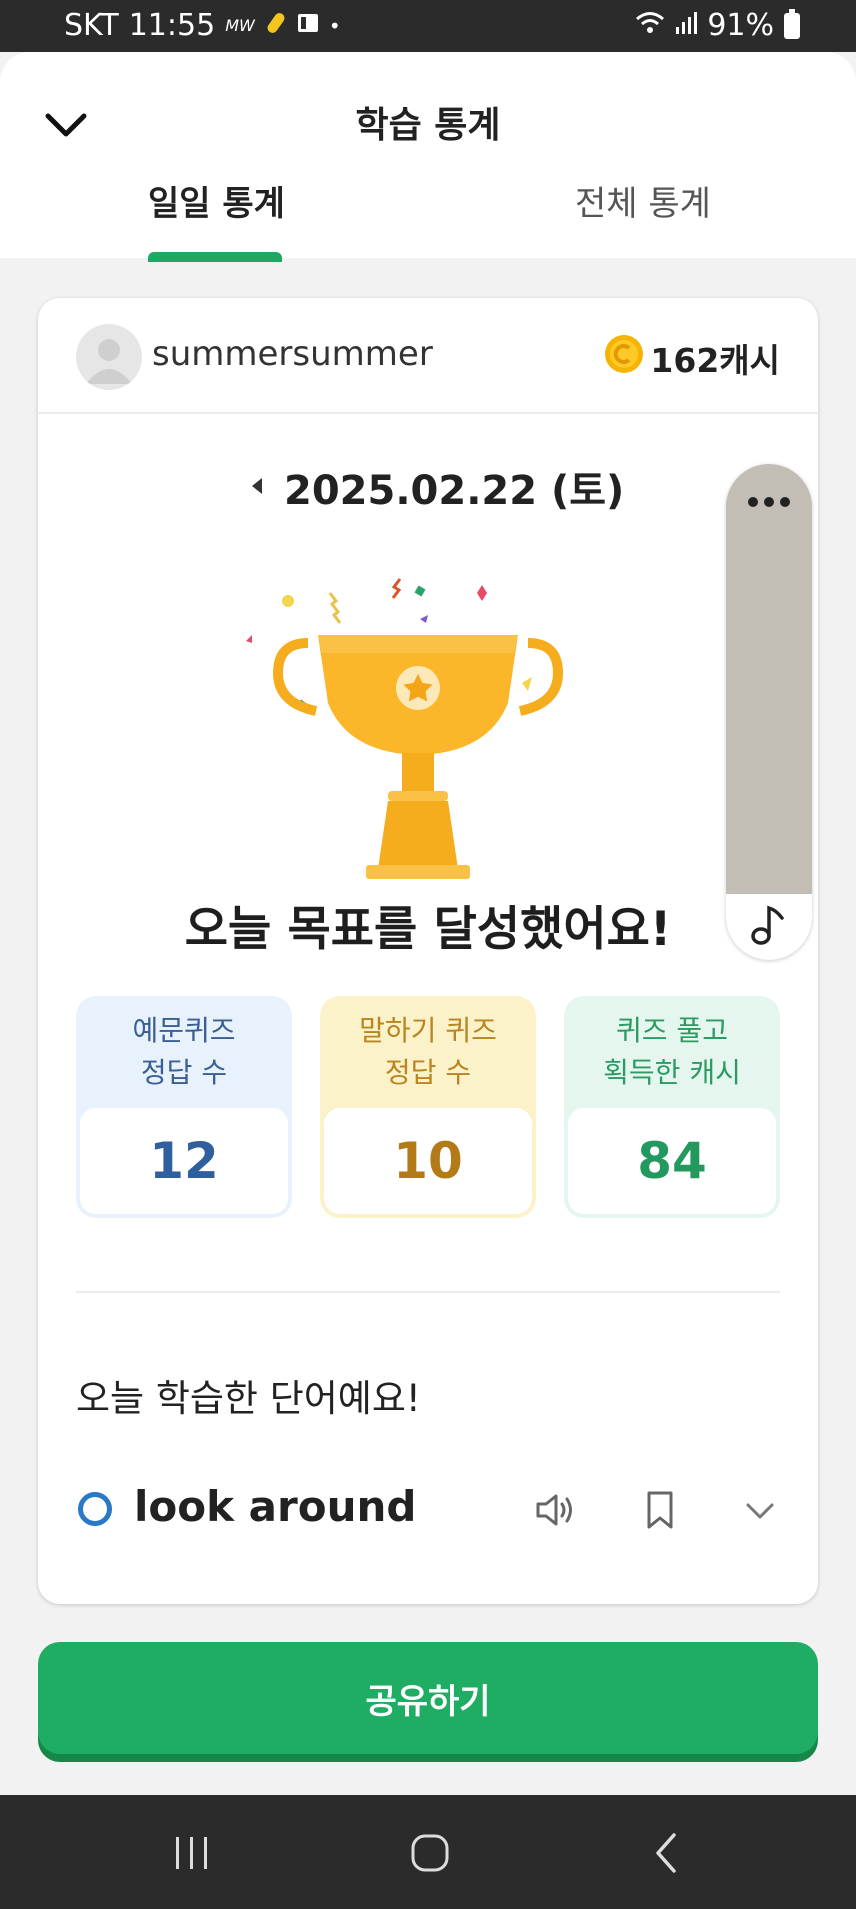  What do you see at coordinates (172, 25) in the screenshot?
I see `clock: 11:55` at bounding box center [172, 25].